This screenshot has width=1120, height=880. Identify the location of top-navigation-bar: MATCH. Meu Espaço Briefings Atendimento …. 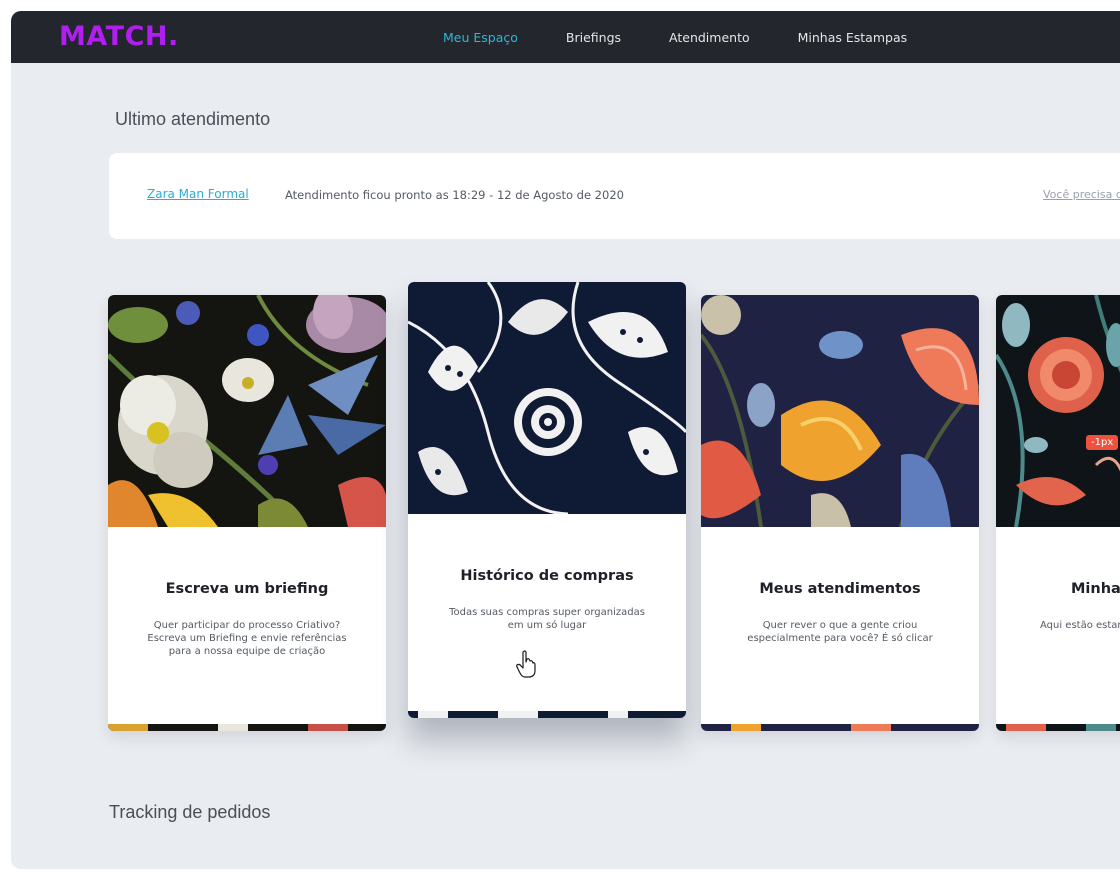
(565, 37).